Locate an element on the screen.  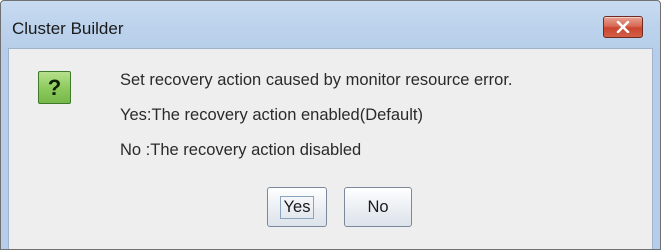
close-icon is located at coordinates (623, 27).